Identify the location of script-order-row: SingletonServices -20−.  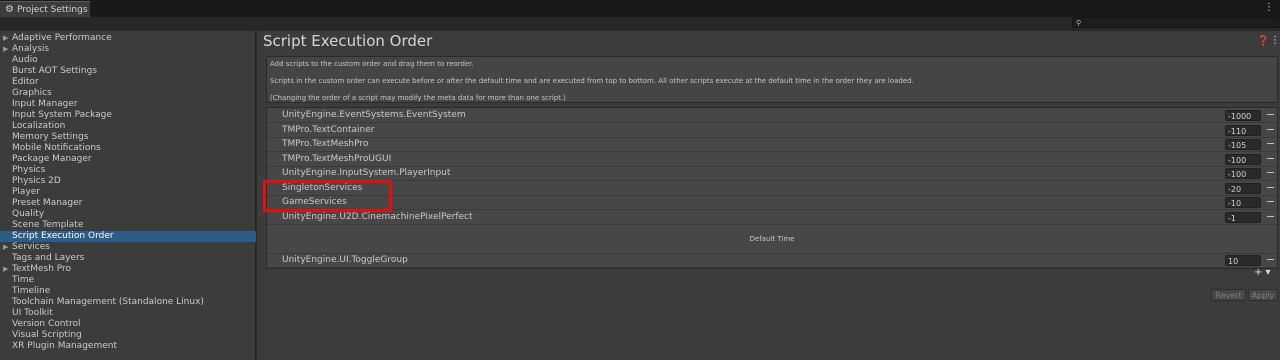
(772, 188).